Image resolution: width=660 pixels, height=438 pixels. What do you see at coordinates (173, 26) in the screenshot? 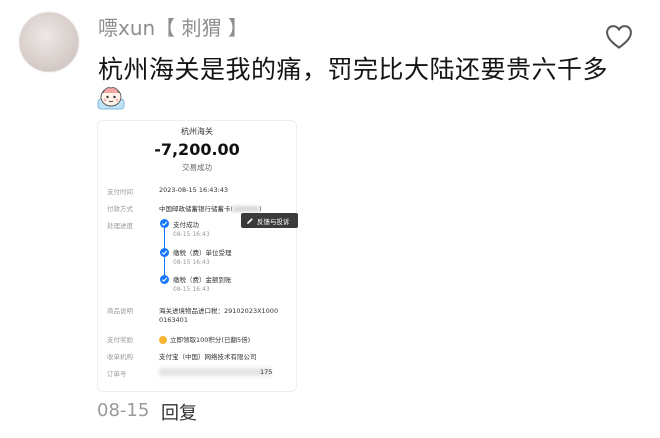
I see `username: 嘌xun【 刺猬 】` at bounding box center [173, 26].